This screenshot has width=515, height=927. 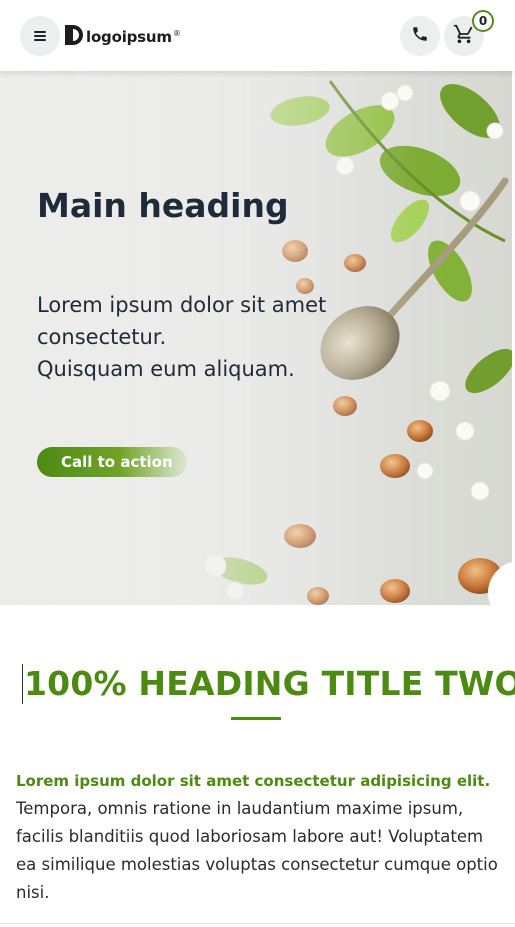 I want to click on section-heading: 100% HEADING TITLE TWO, so click(x=269, y=683).